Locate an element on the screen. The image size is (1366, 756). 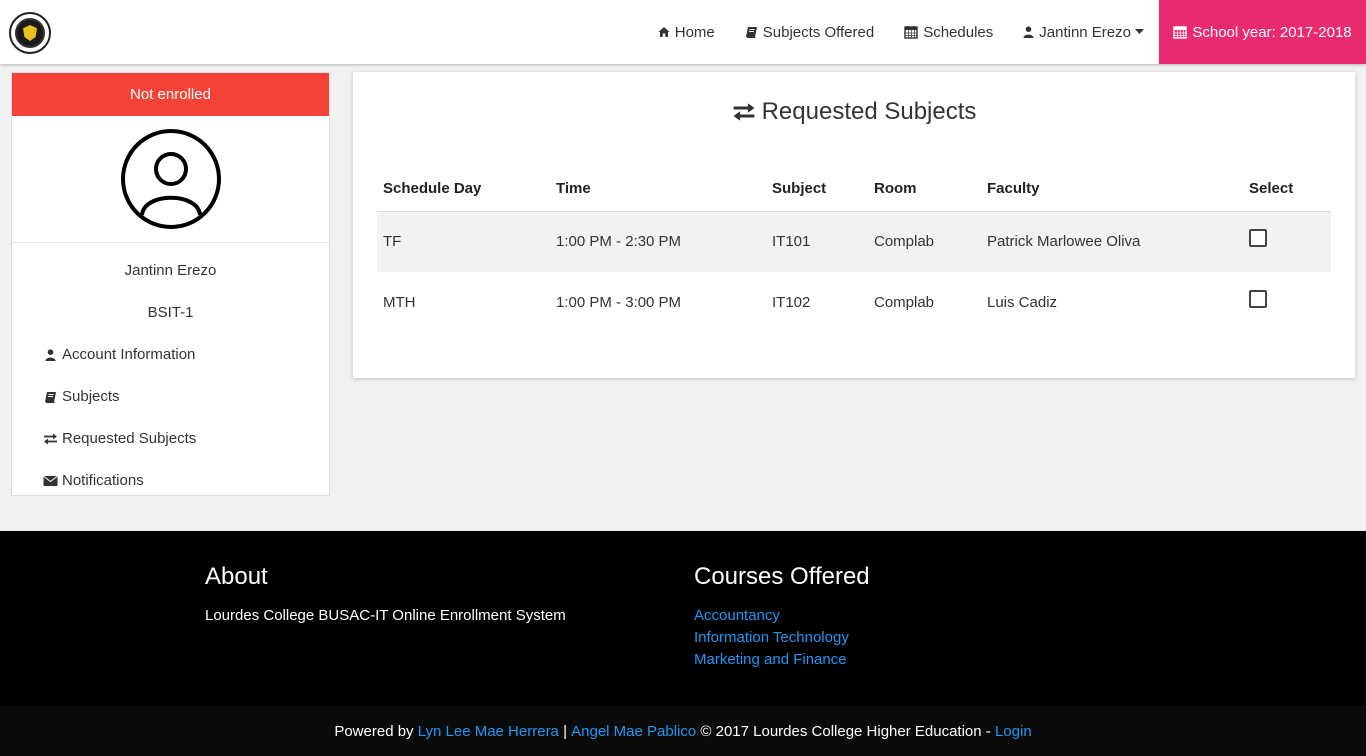
user-menu-dropdown: Jantinn Erezo is located at coordinates (1083, 32).